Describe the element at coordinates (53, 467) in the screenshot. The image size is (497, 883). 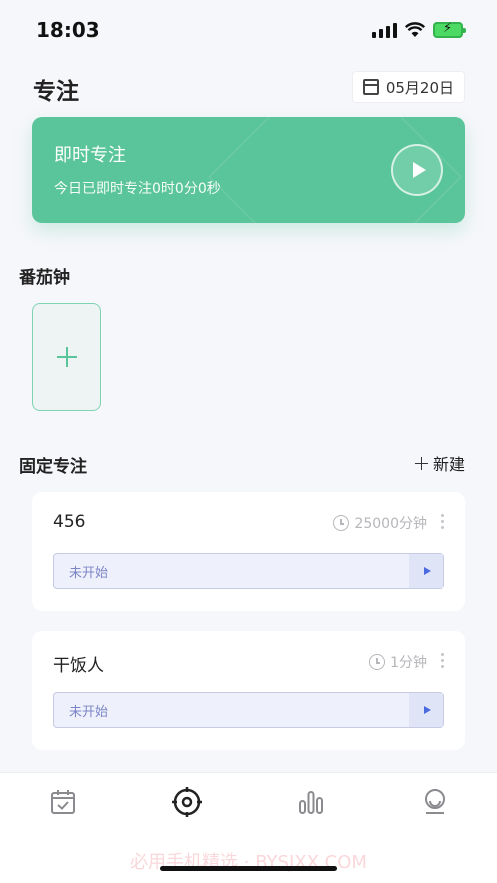
I see `fixed-focus-section-title: 固定专注` at that location.